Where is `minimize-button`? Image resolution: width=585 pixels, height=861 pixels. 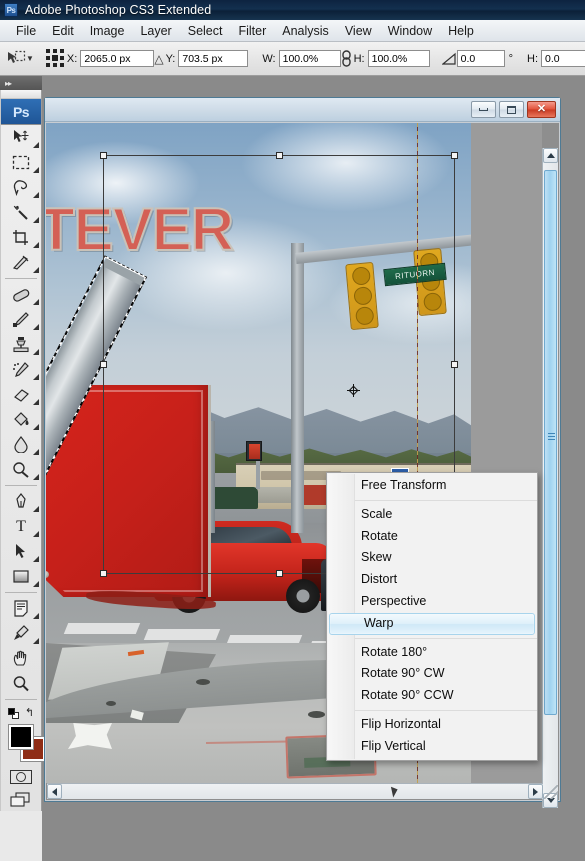 minimize-button is located at coordinates (483, 109).